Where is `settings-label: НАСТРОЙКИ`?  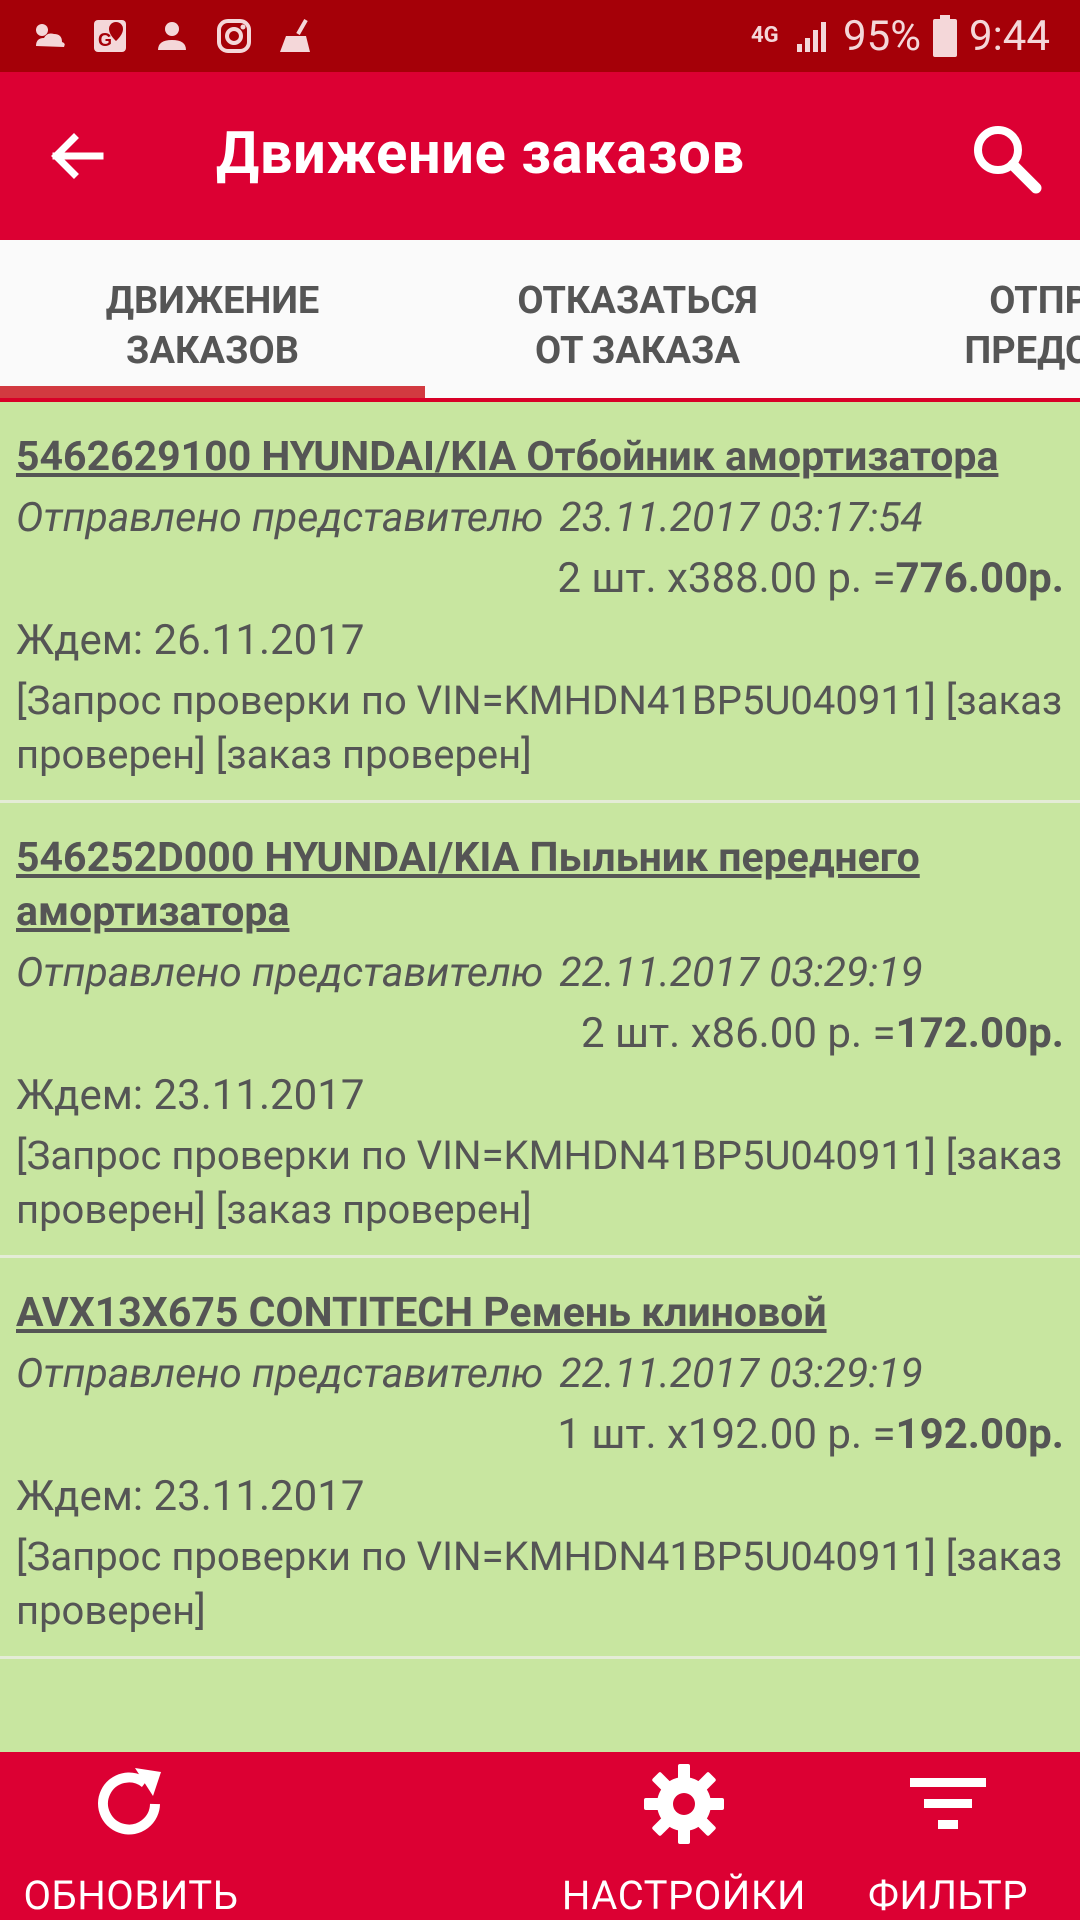 settings-label: НАСТРОЙКИ is located at coordinates (684, 1895).